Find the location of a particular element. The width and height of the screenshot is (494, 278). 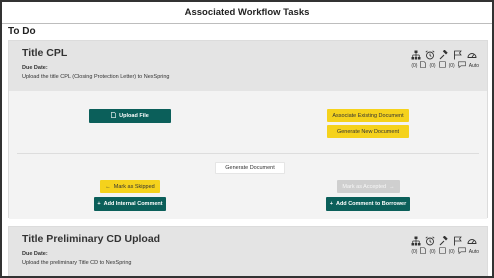

add-internal-comment-button: + Add Internal Comment is located at coordinates (130, 204).